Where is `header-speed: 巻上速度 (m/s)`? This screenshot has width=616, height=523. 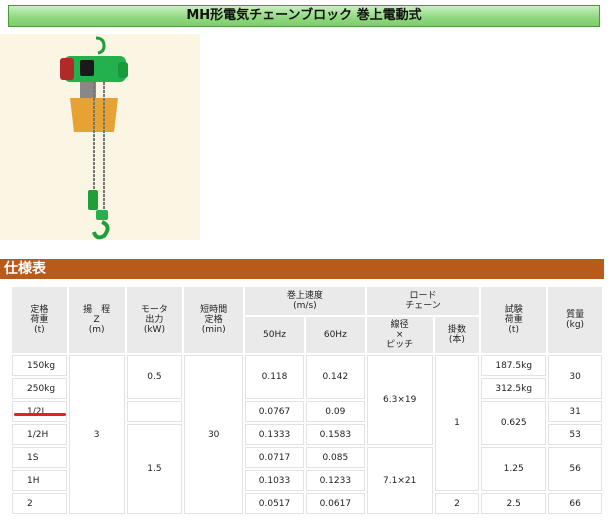 header-speed: 巻上速度 (m/s) is located at coordinates (305, 301).